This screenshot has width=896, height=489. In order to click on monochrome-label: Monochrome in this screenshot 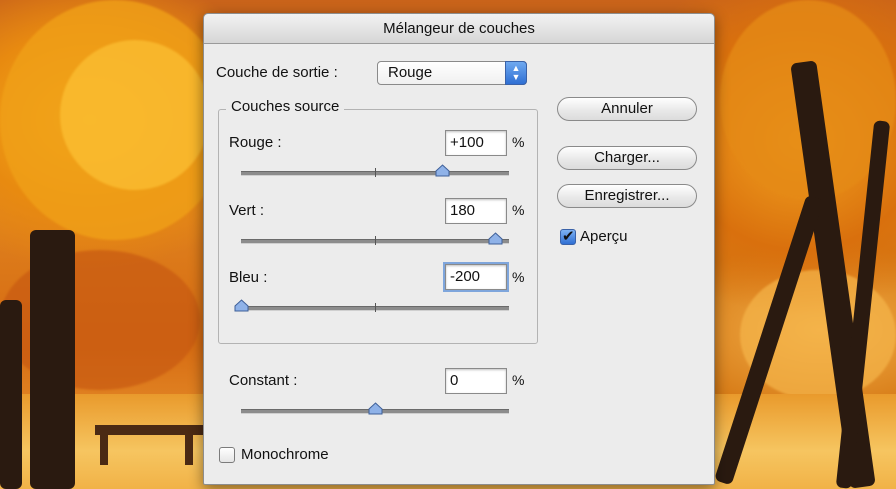, I will do `click(285, 454)`.